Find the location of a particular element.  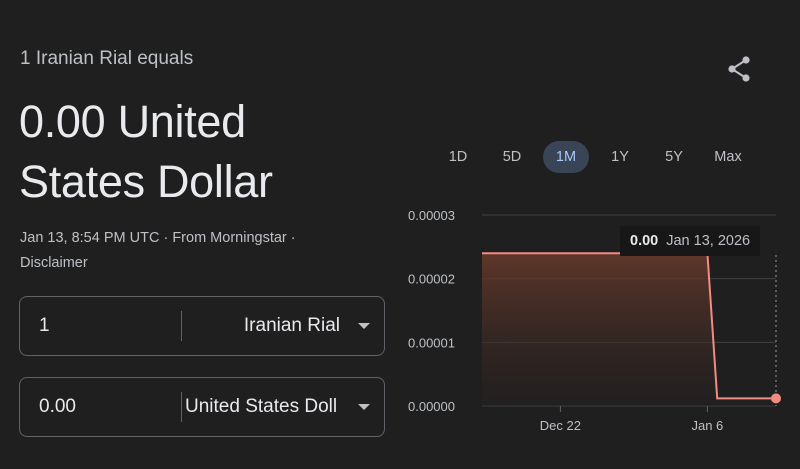

to-converter: 0.00 United States Doll is located at coordinates (202, 407).